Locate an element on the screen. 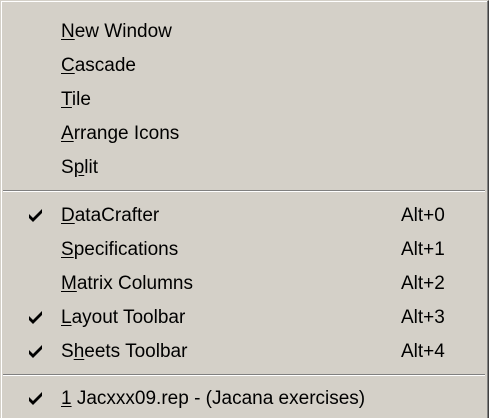 This screenshot has width=489, height=418. menu-item-label: Arrange Icons is located at coordinates (120, 133).